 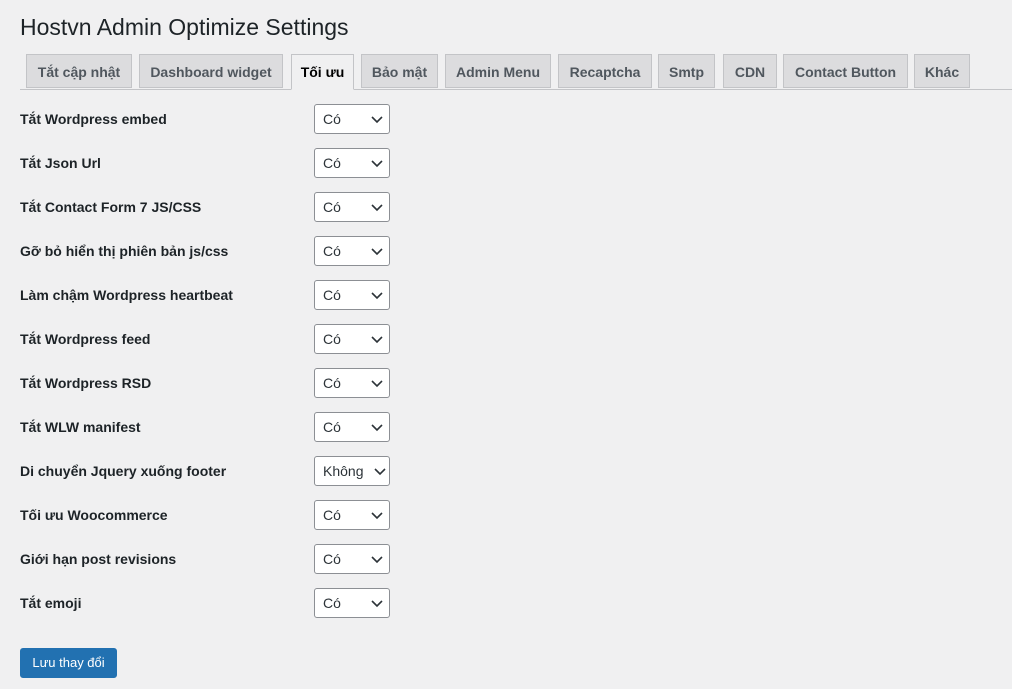 I want to click on setting-row-wlw-manifest: Tắt WLW manifest Có, so click(x=220, y=427).